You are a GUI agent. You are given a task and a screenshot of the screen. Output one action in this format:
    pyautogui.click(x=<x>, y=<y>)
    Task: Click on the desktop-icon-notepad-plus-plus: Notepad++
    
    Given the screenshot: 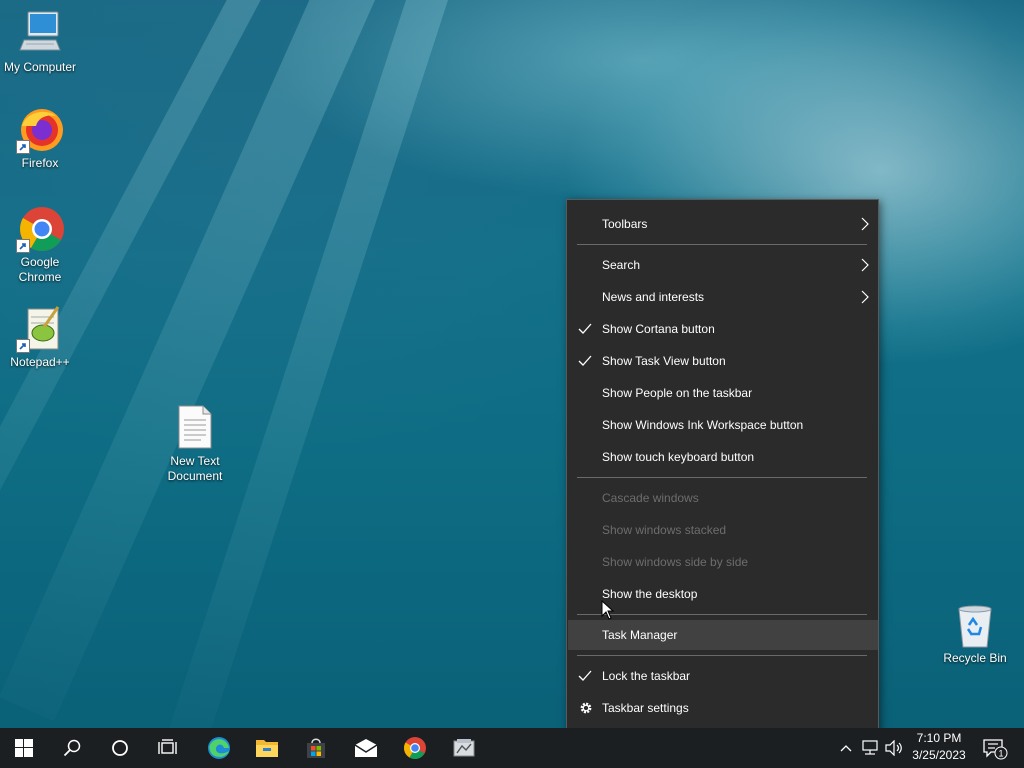 What is the action you would take?
    pyautogui.click(x=40, y=337)
    